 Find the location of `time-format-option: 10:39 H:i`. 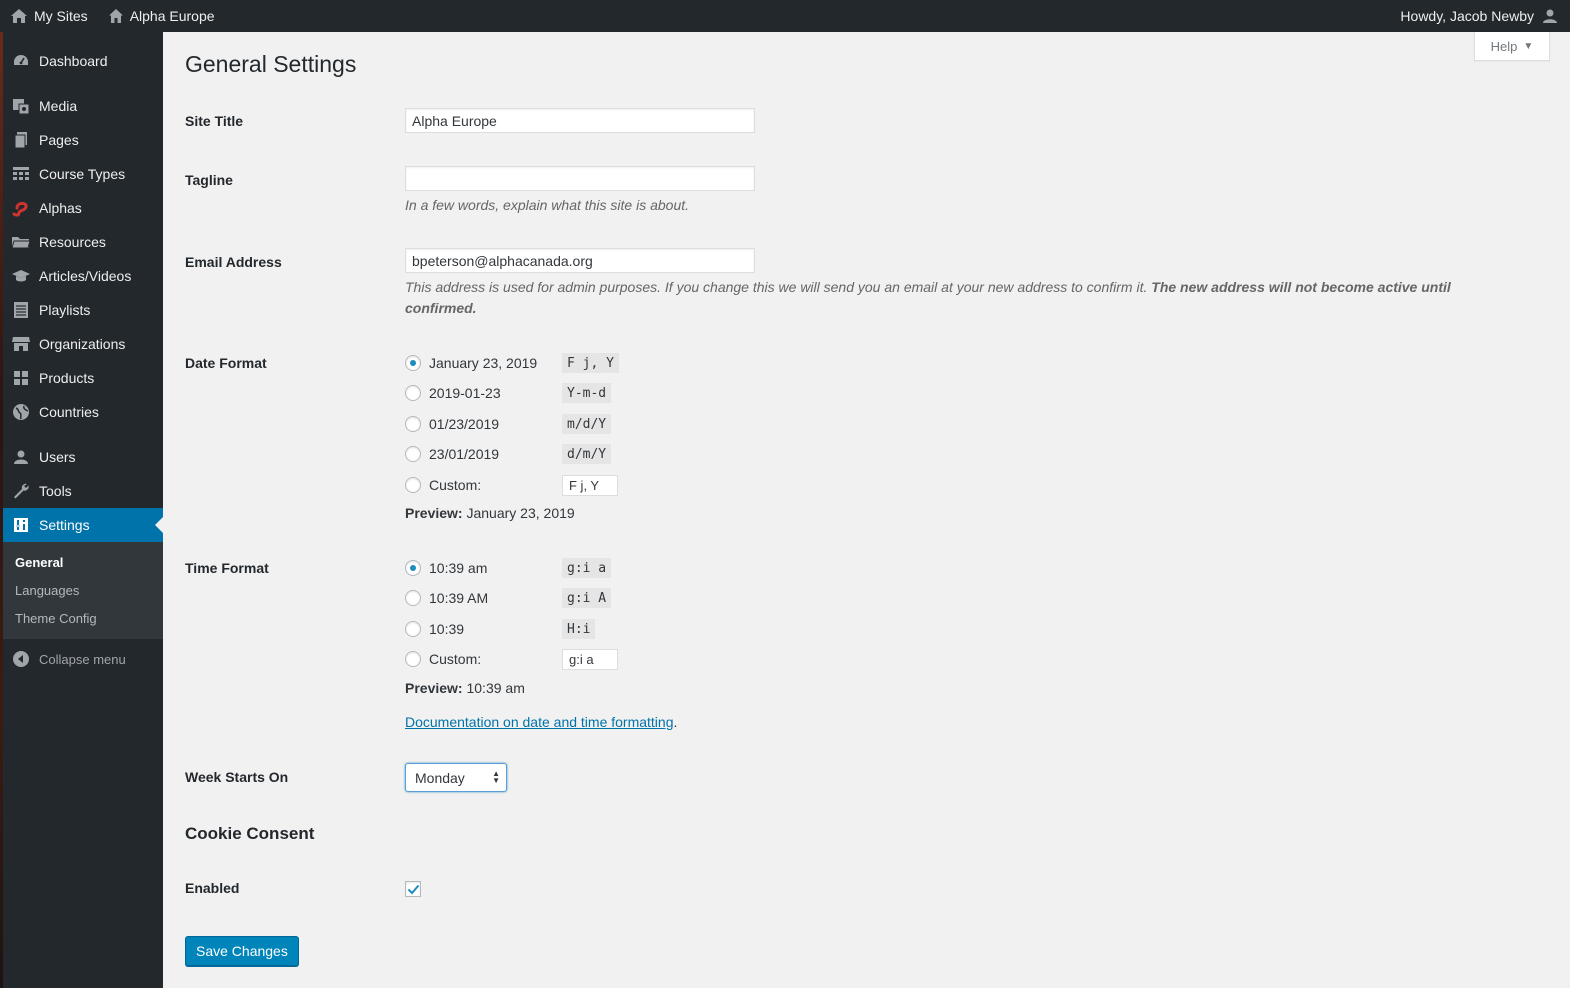

time-format-option: 10:39 H:i is located at coordinates (500, 629).